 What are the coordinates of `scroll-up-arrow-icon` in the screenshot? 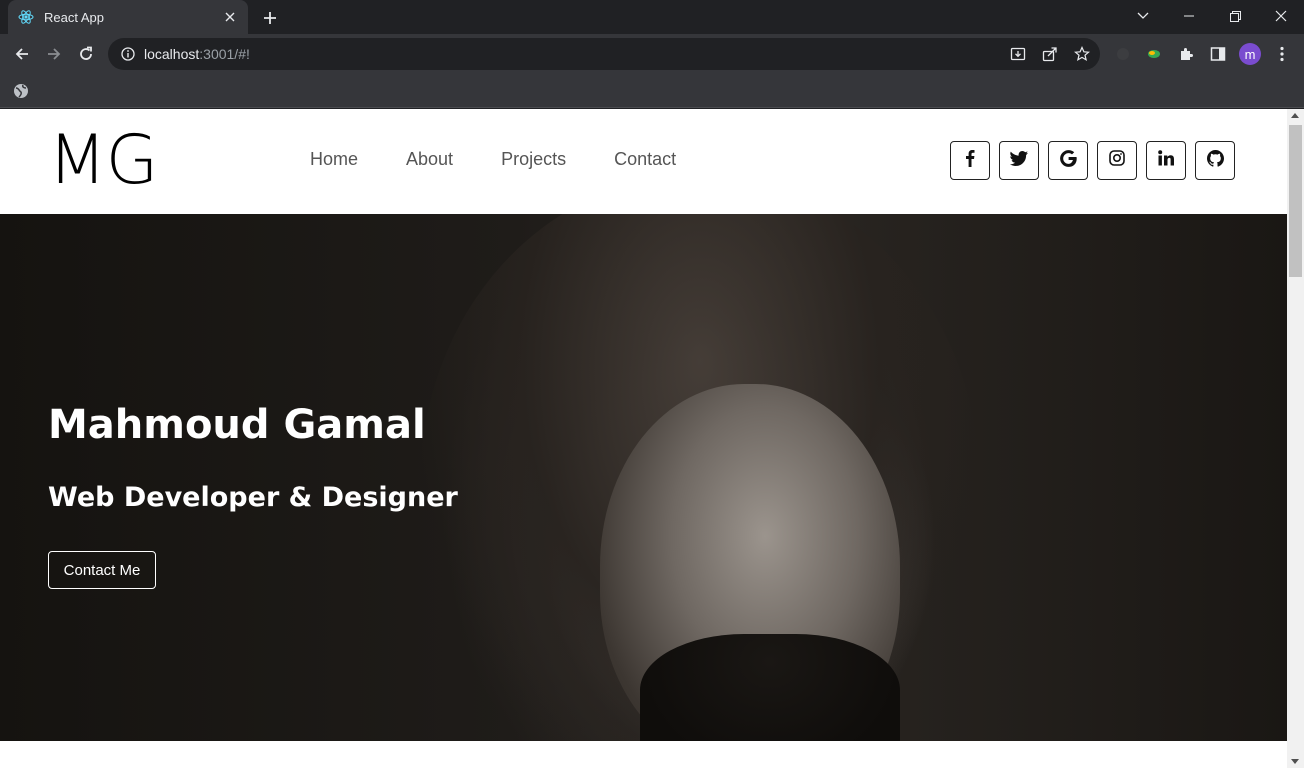 It's located at (1295, 115).